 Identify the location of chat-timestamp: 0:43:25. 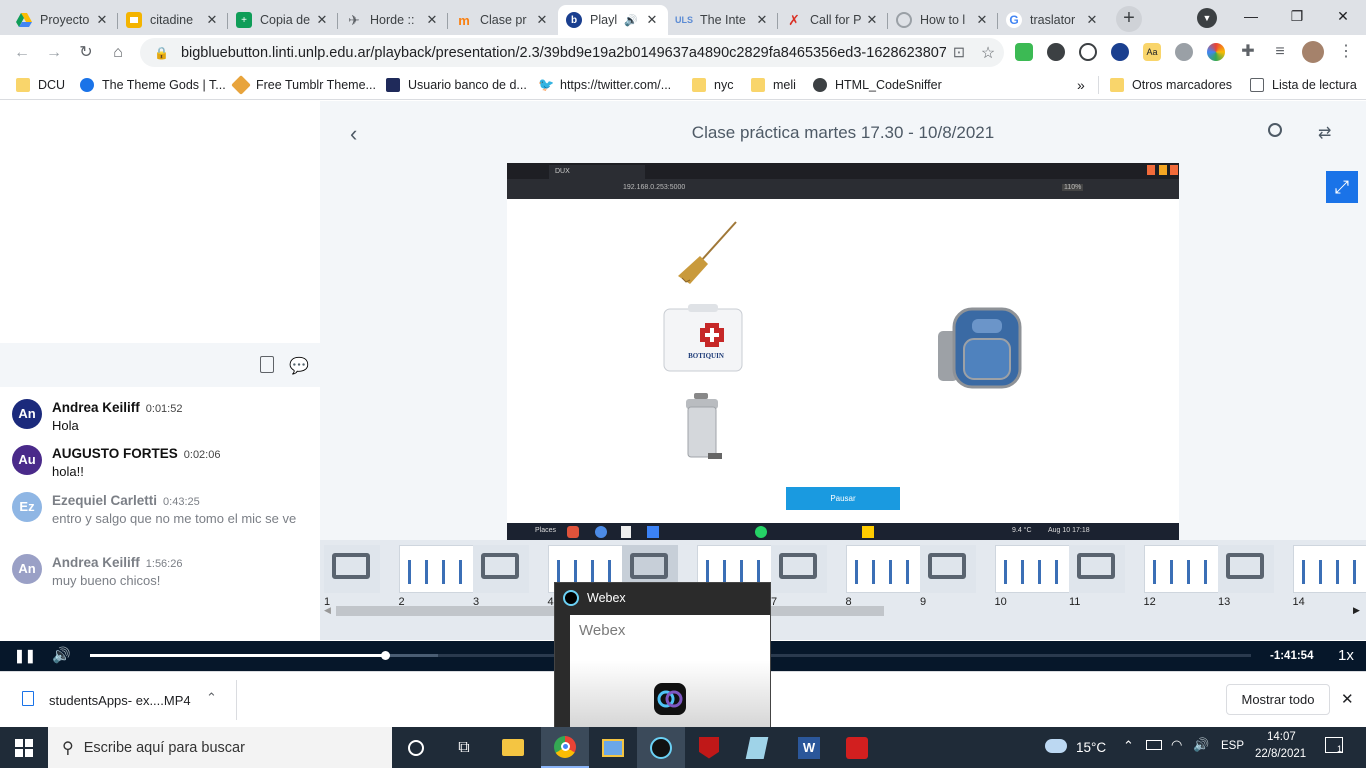
(181, 502).